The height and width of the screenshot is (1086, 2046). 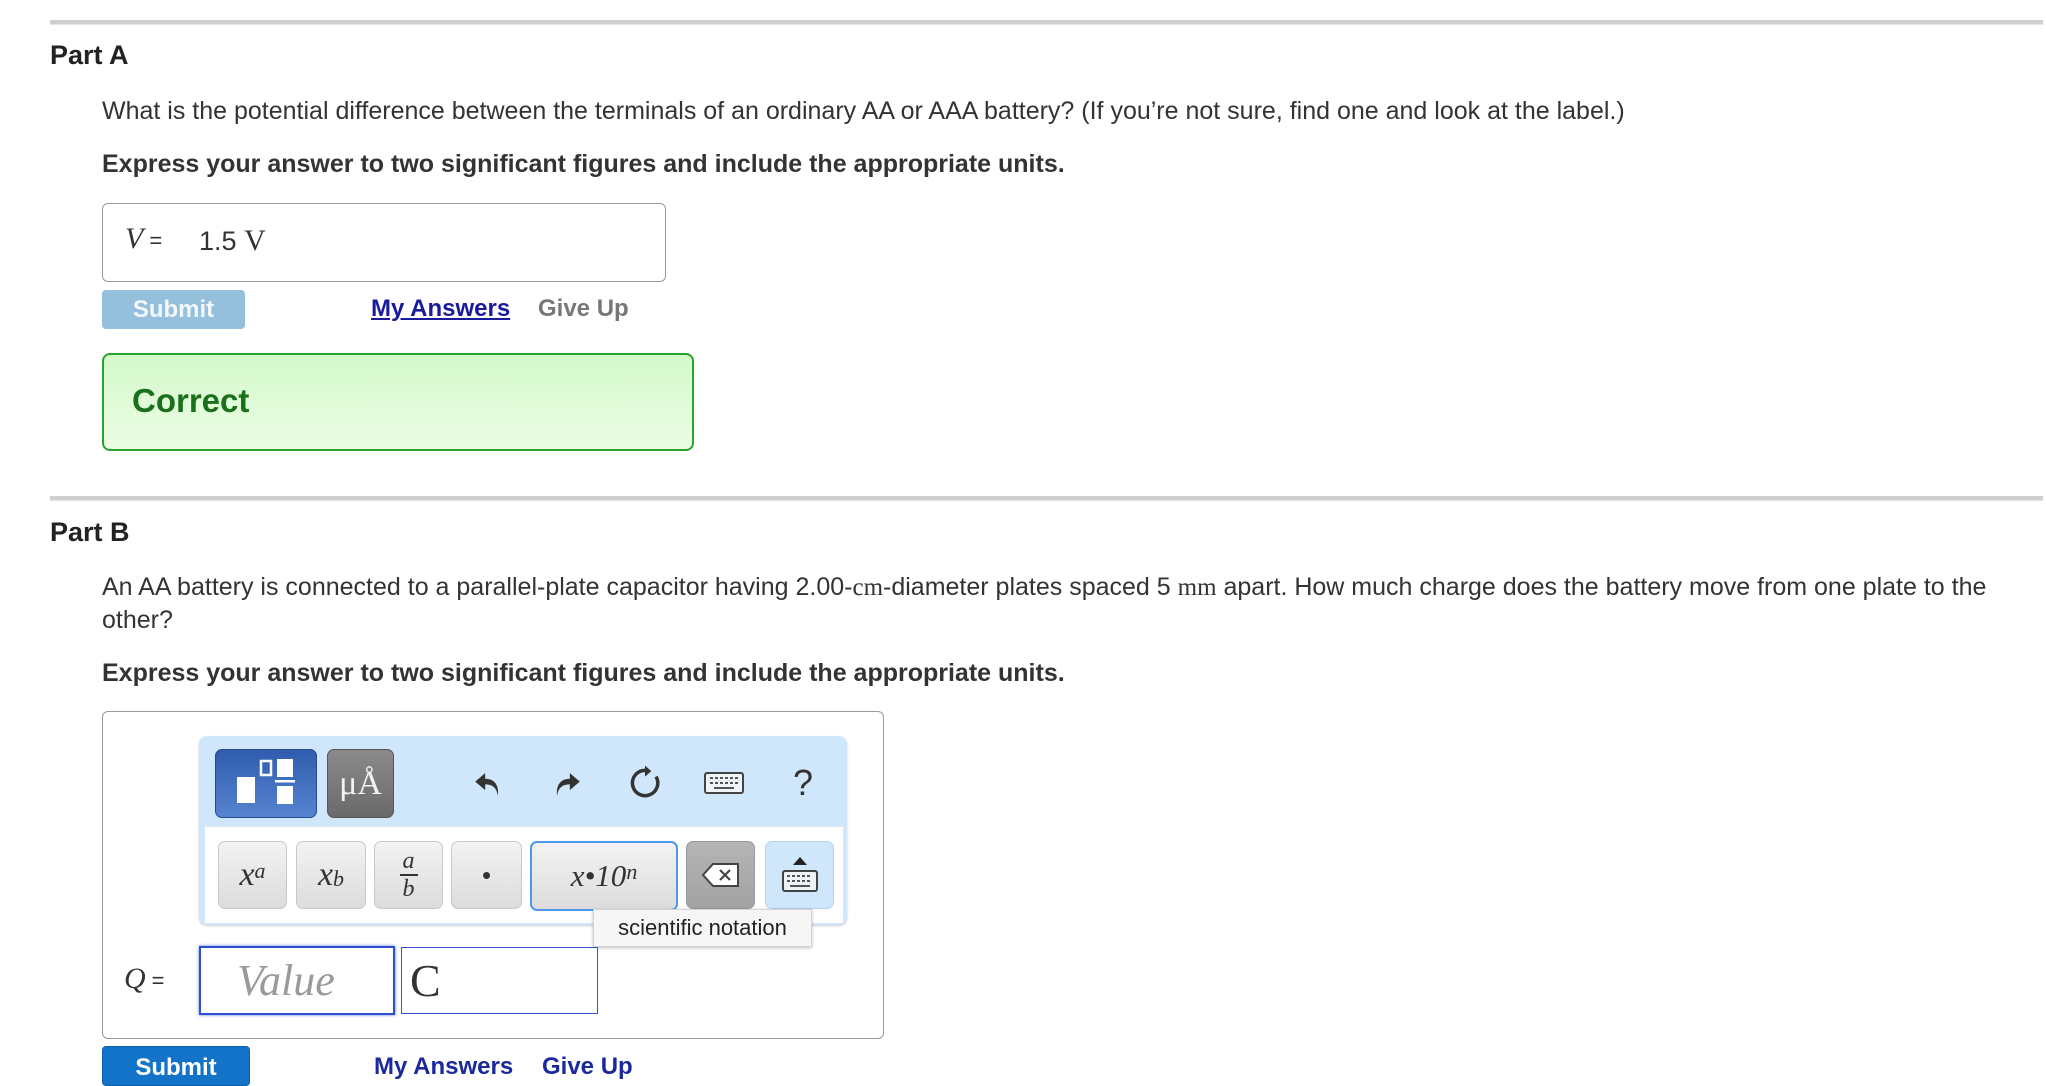 I want to click on part-b-divider, so click(x=1046, y=498).